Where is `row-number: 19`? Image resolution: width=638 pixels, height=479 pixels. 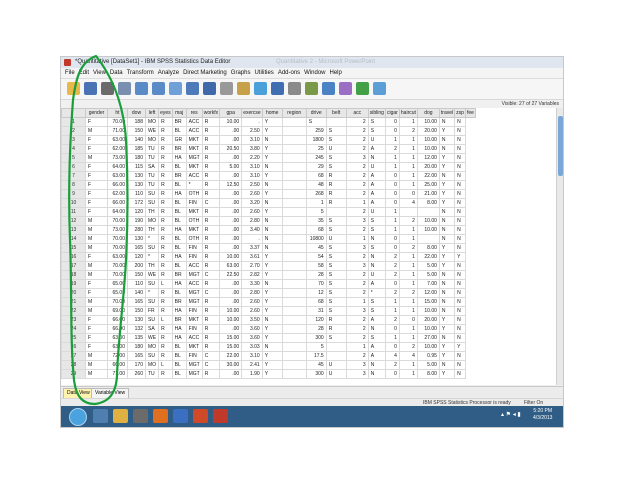 row-number: 19 is located at coordinates (73, 284).